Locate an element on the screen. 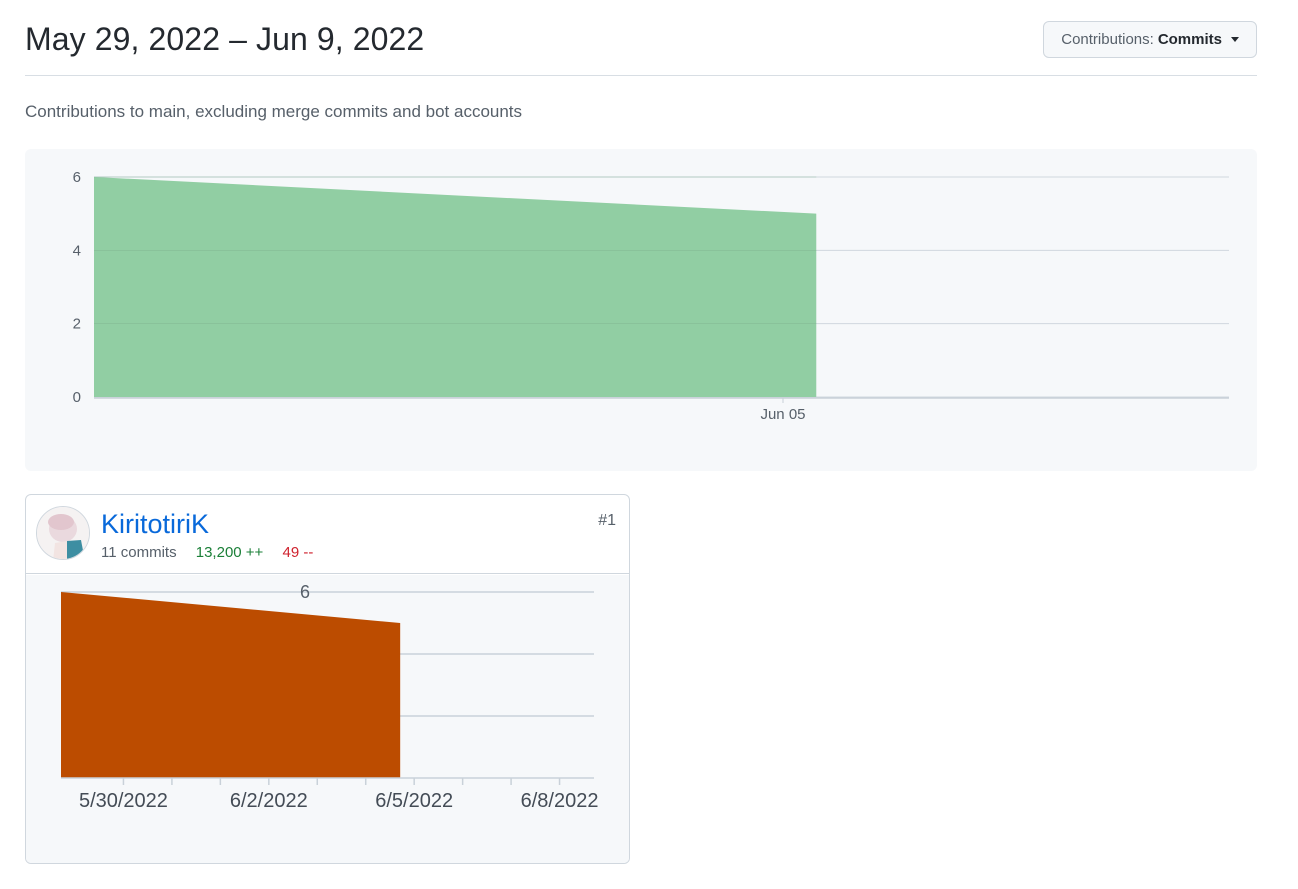 Image resolution: width=1298 pixels, height=889 pixels. contributions-label: Contributions: is located at coordinates (1107, 39).